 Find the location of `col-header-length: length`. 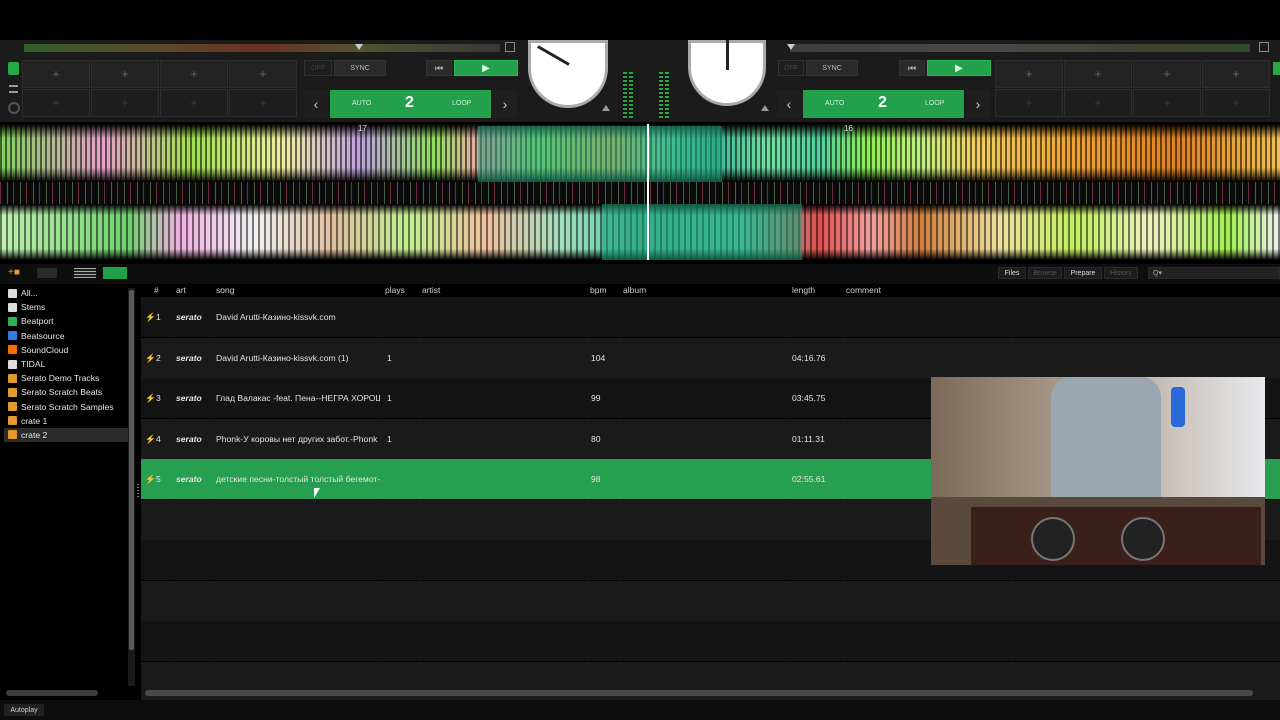

col-header-length: length is located at coordinates (803, 291).